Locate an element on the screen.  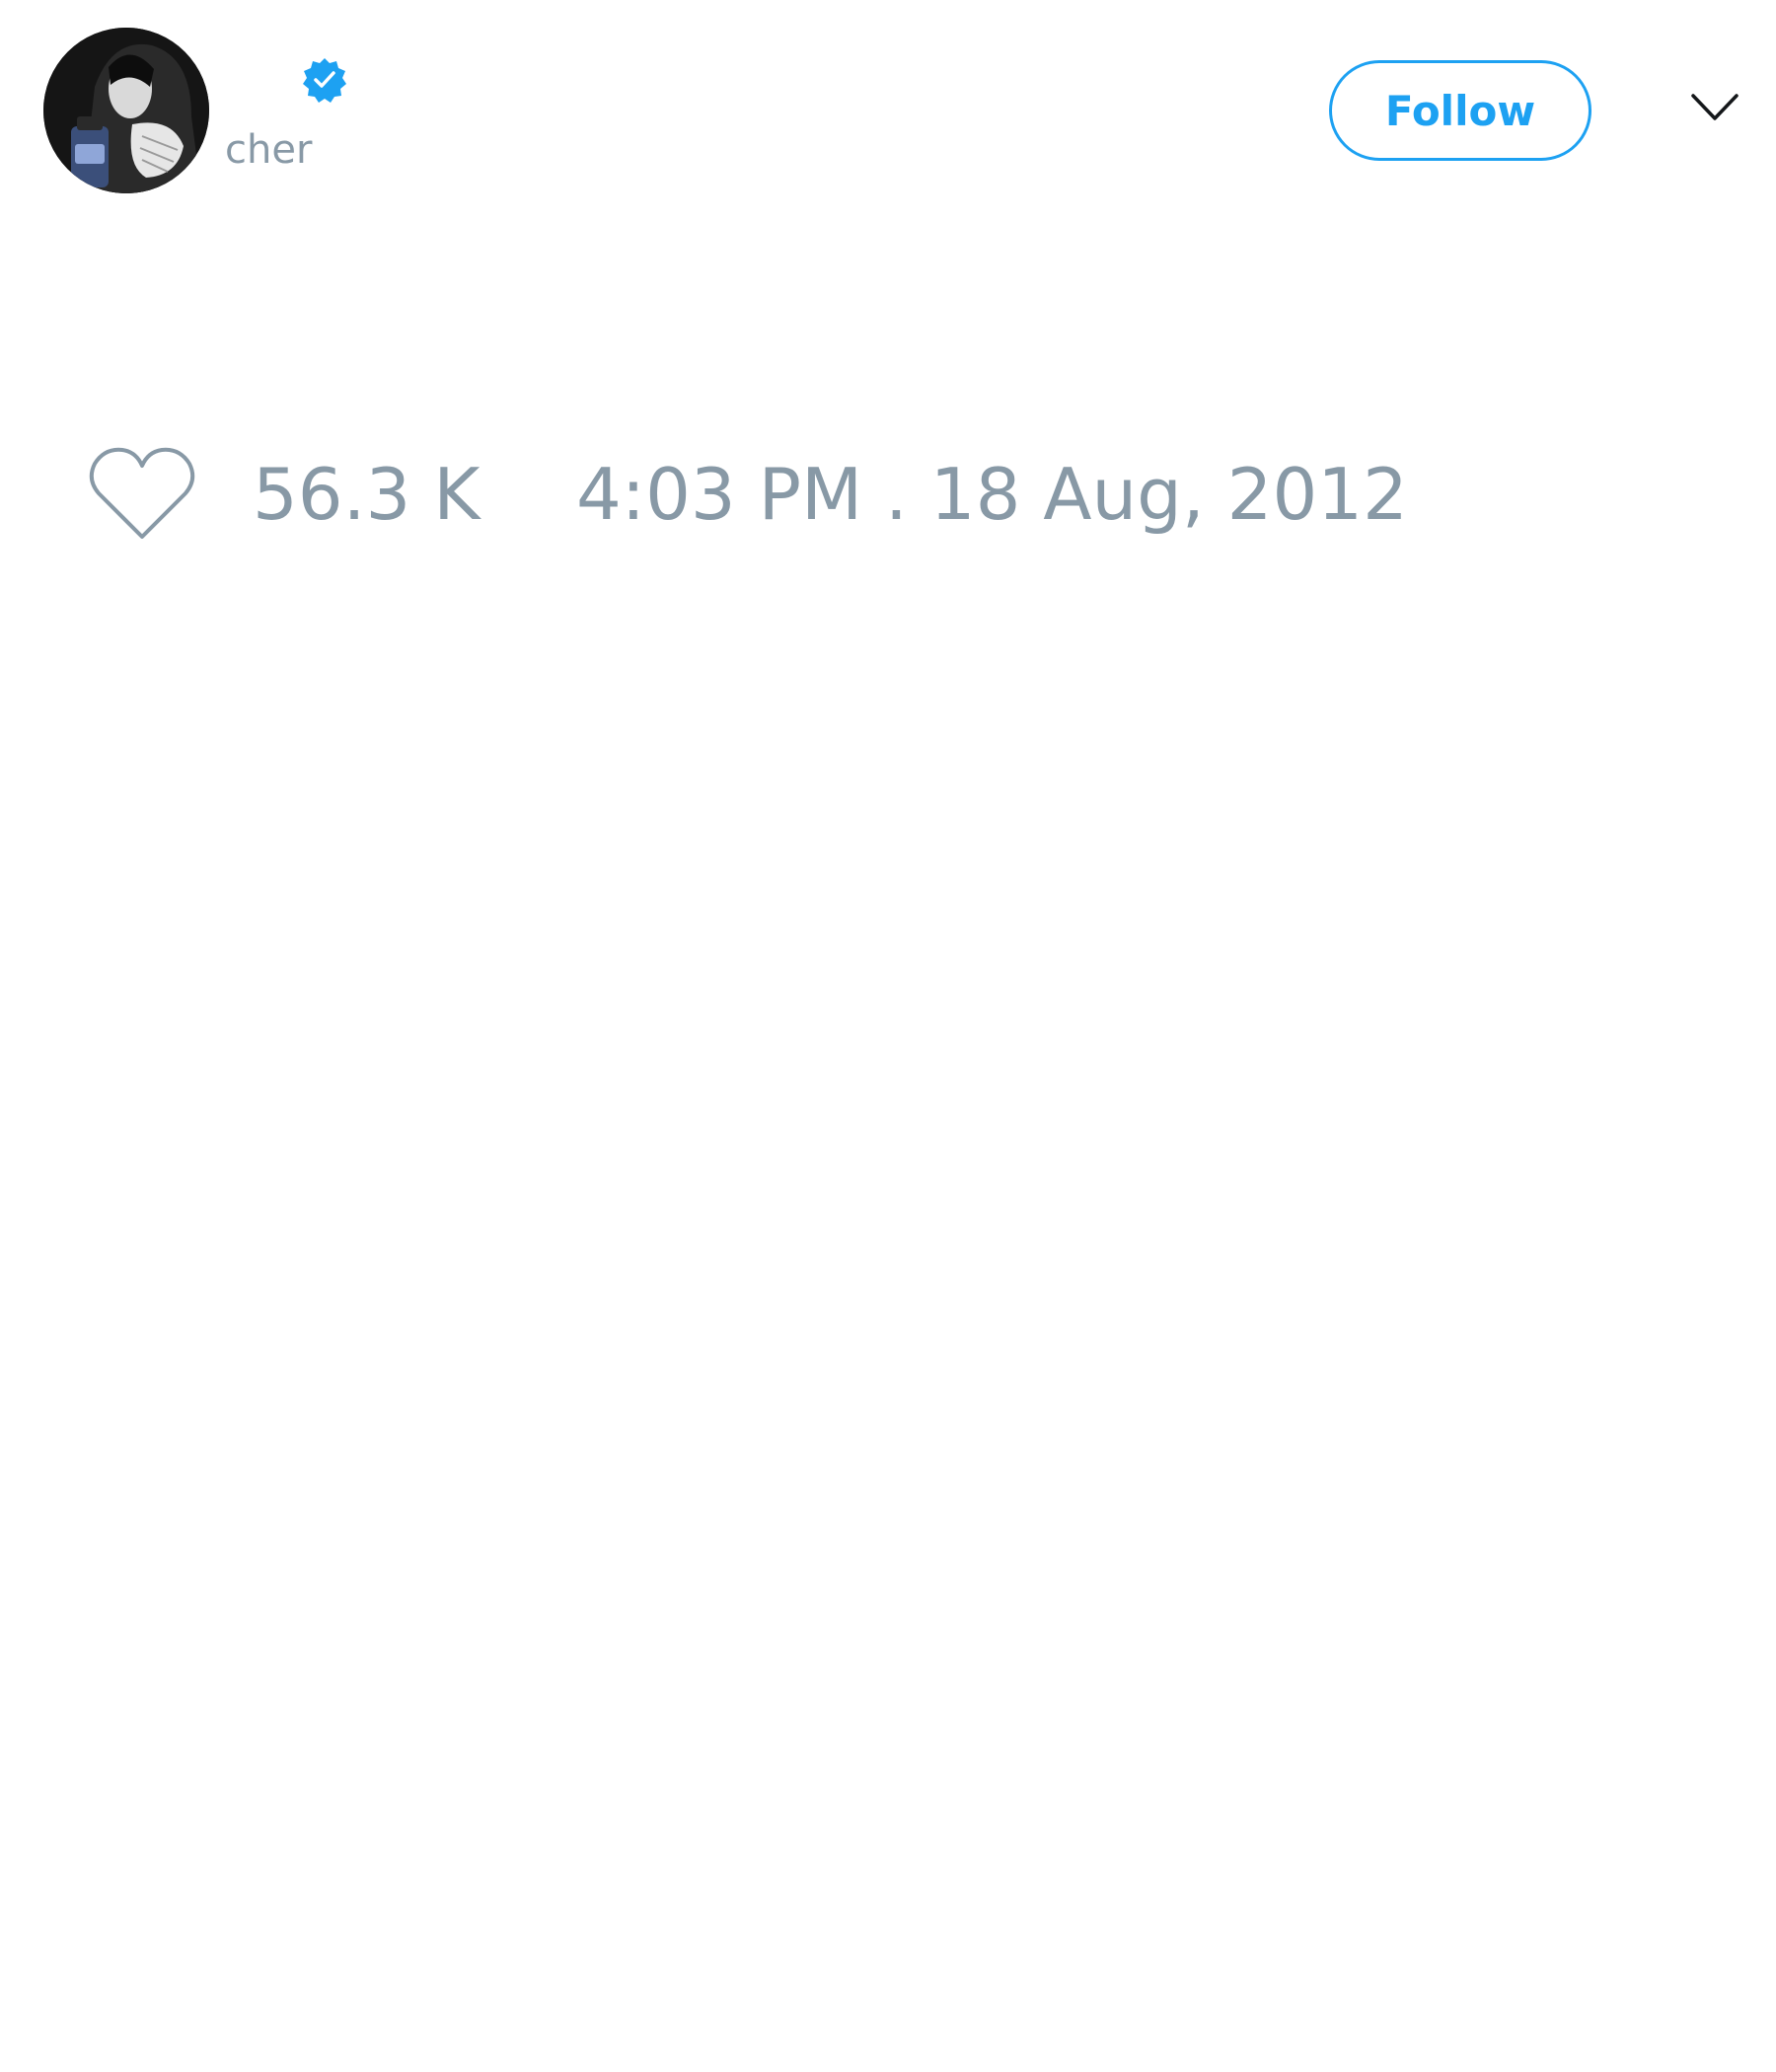
avatar is located at coordinates (126, 111).